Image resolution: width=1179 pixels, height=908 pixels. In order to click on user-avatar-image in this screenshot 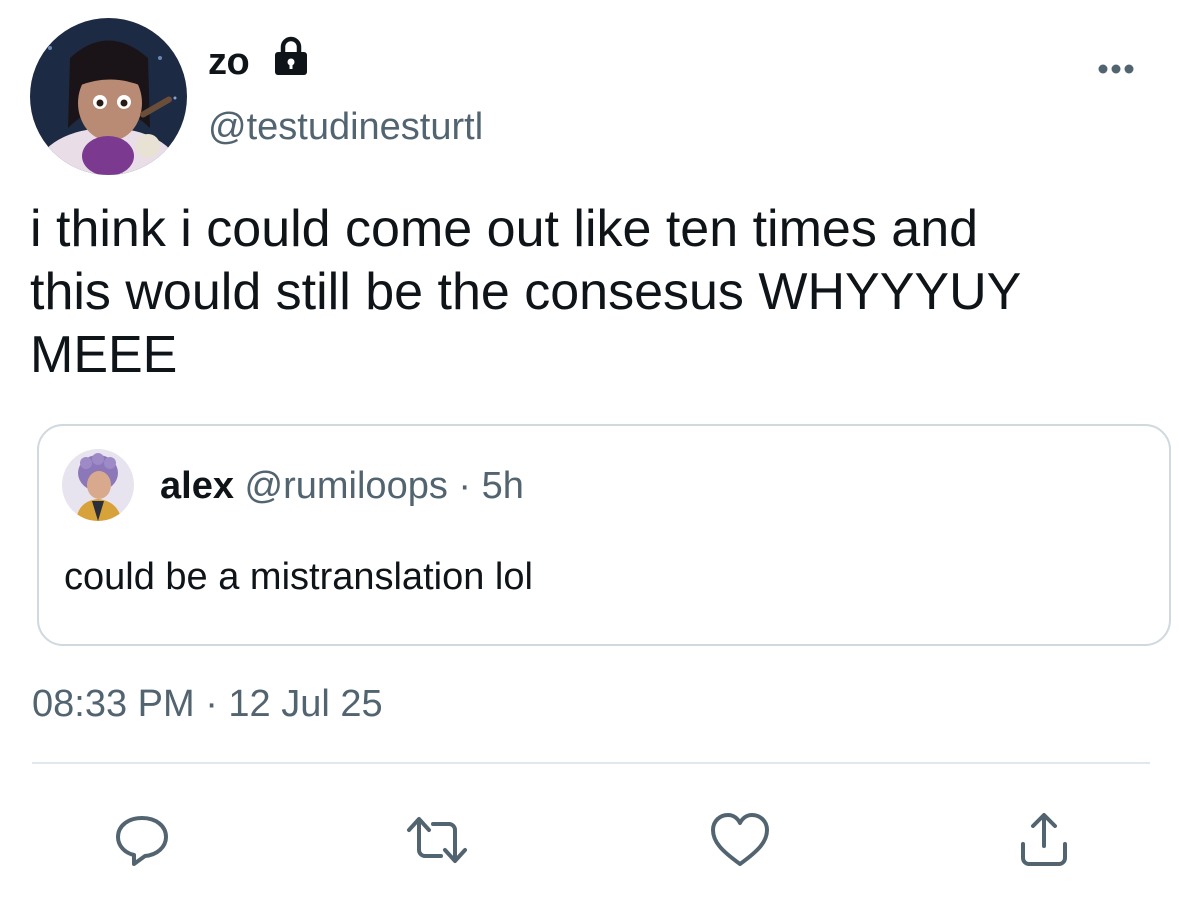, I will do `click(108, 96)`.